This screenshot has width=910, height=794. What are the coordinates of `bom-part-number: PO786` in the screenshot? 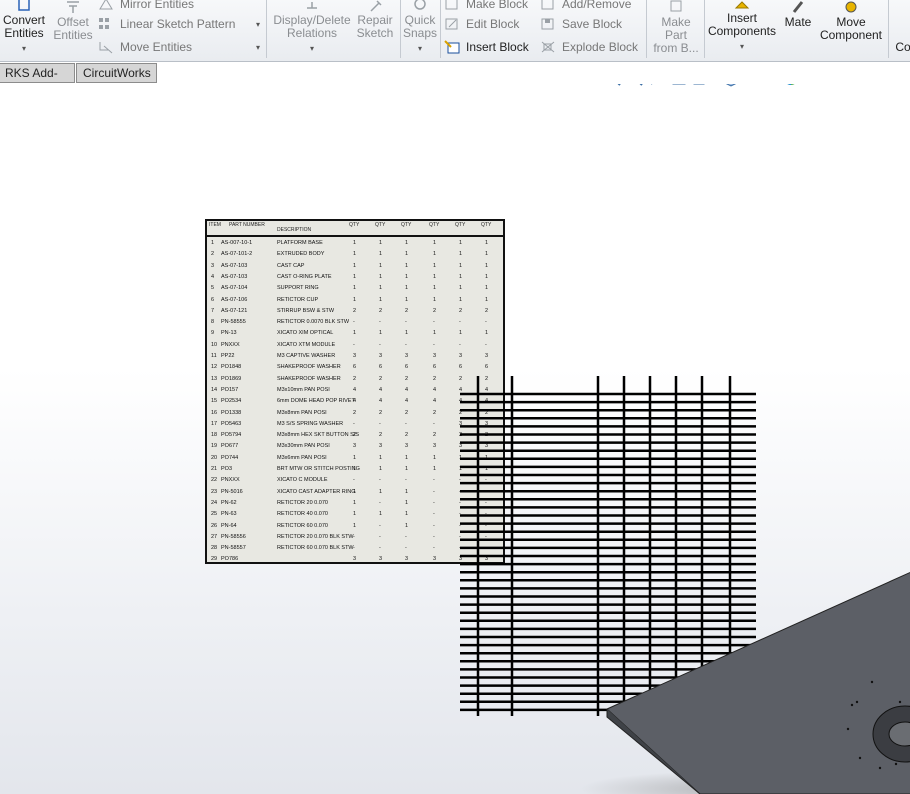 It's located at (230, 559).